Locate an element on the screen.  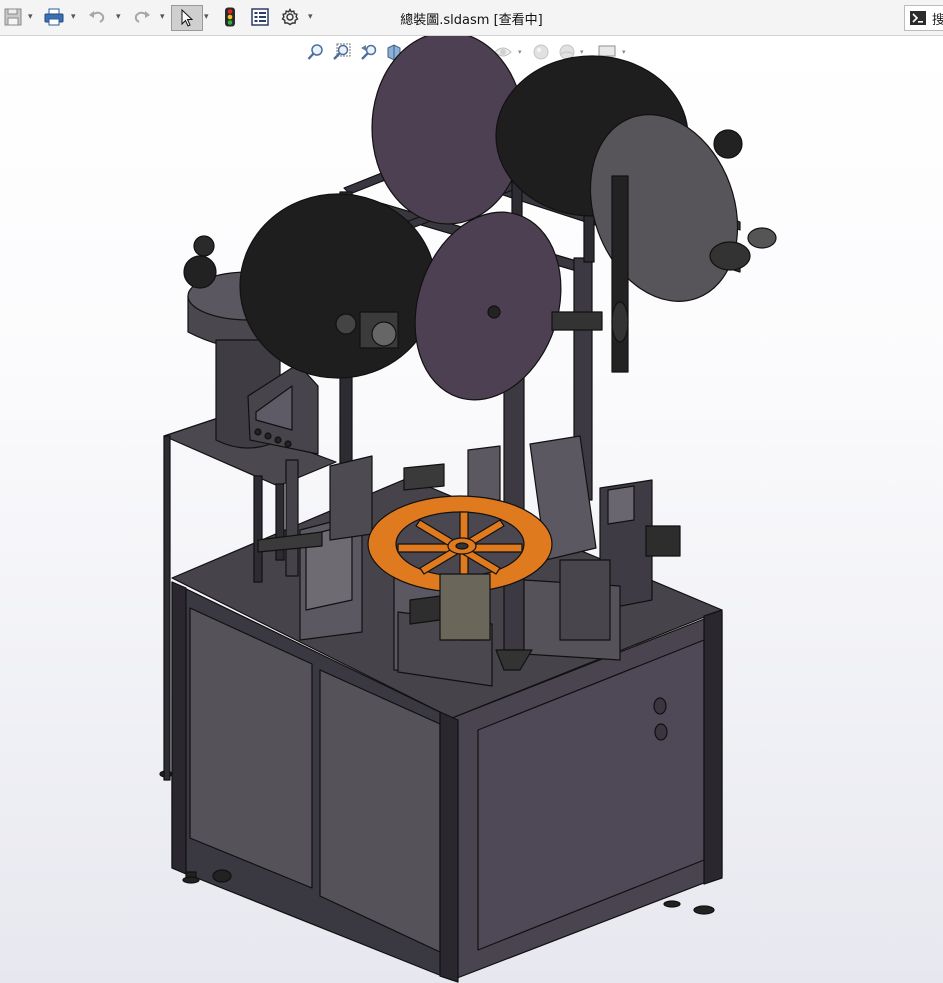
select-cursor-icon is located at coordinates (187, 18).